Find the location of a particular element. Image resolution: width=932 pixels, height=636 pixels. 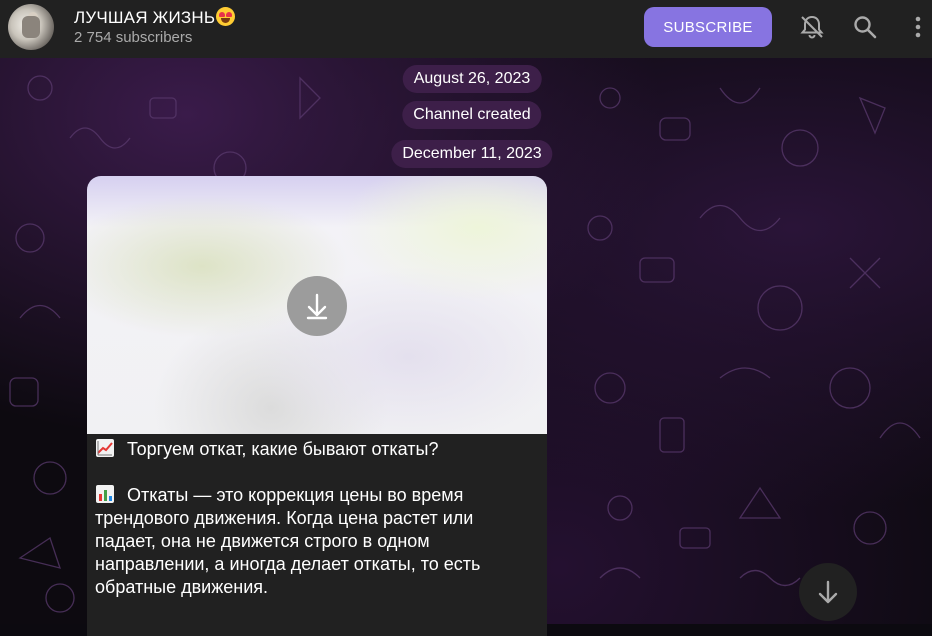

channel-title: ЛУЧШАЯ ЖИЗНЬ is located at coordinates (155, 17).